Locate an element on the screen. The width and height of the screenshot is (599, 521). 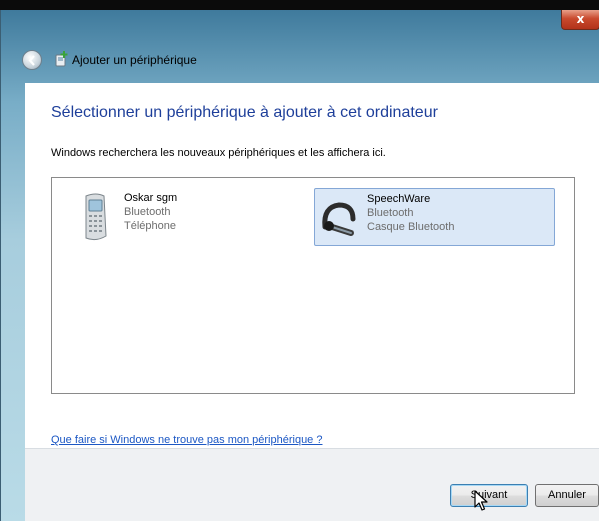
device-category: Téléphone is located at coordinates (150, 226).